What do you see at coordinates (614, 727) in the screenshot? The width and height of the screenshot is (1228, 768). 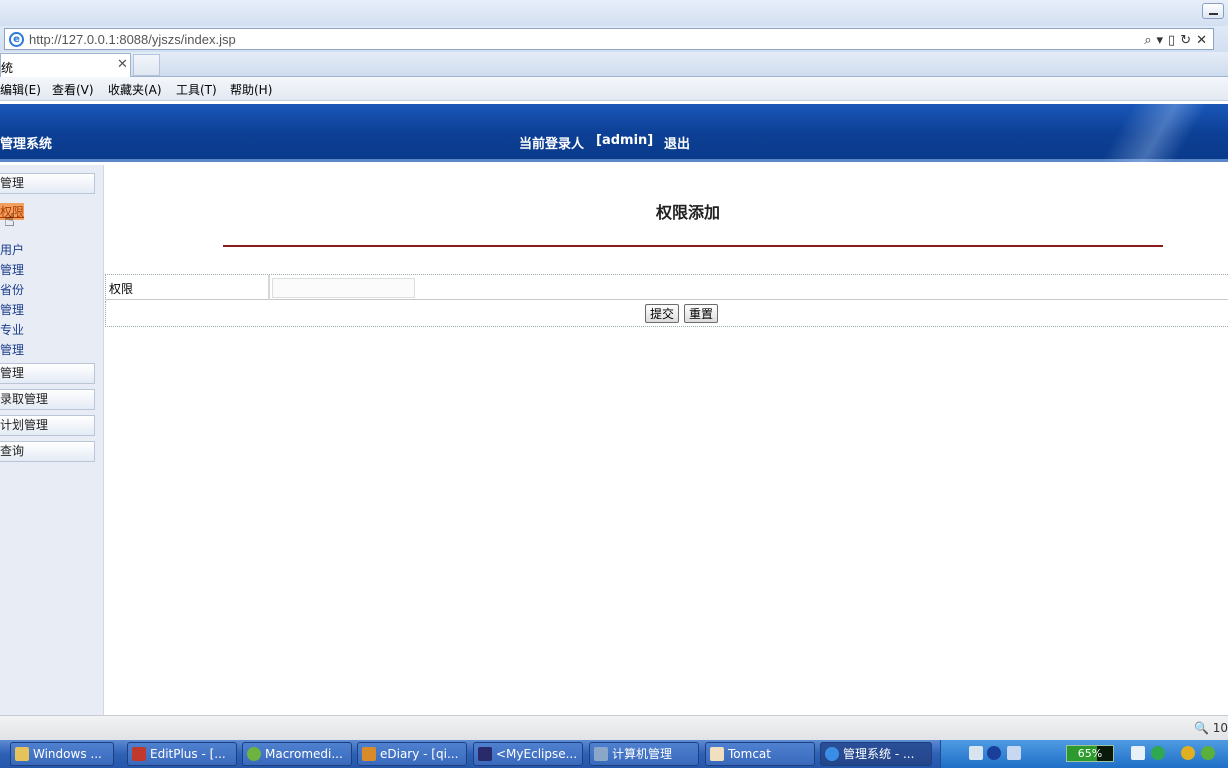 I see `status-bar: 🔍 10` at bounding box center [614, 727].